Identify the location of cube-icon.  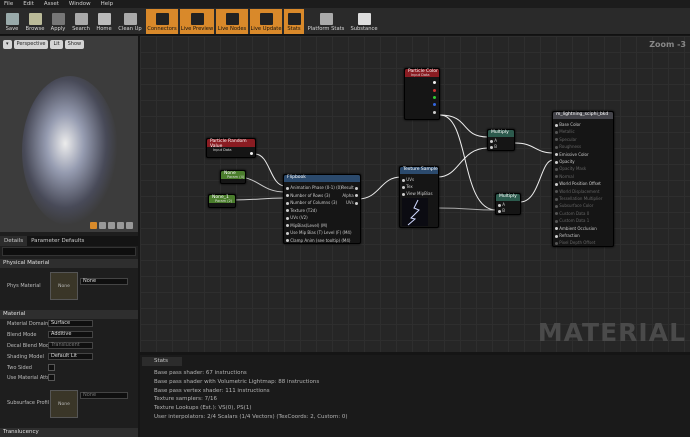
(120, 225).